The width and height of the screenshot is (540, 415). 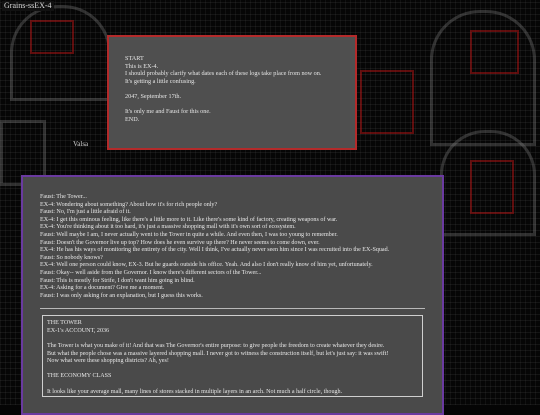 What do you see at coordinates (232, 309) in the screenshot?
I see `divider` at bounding box center [232, 309].